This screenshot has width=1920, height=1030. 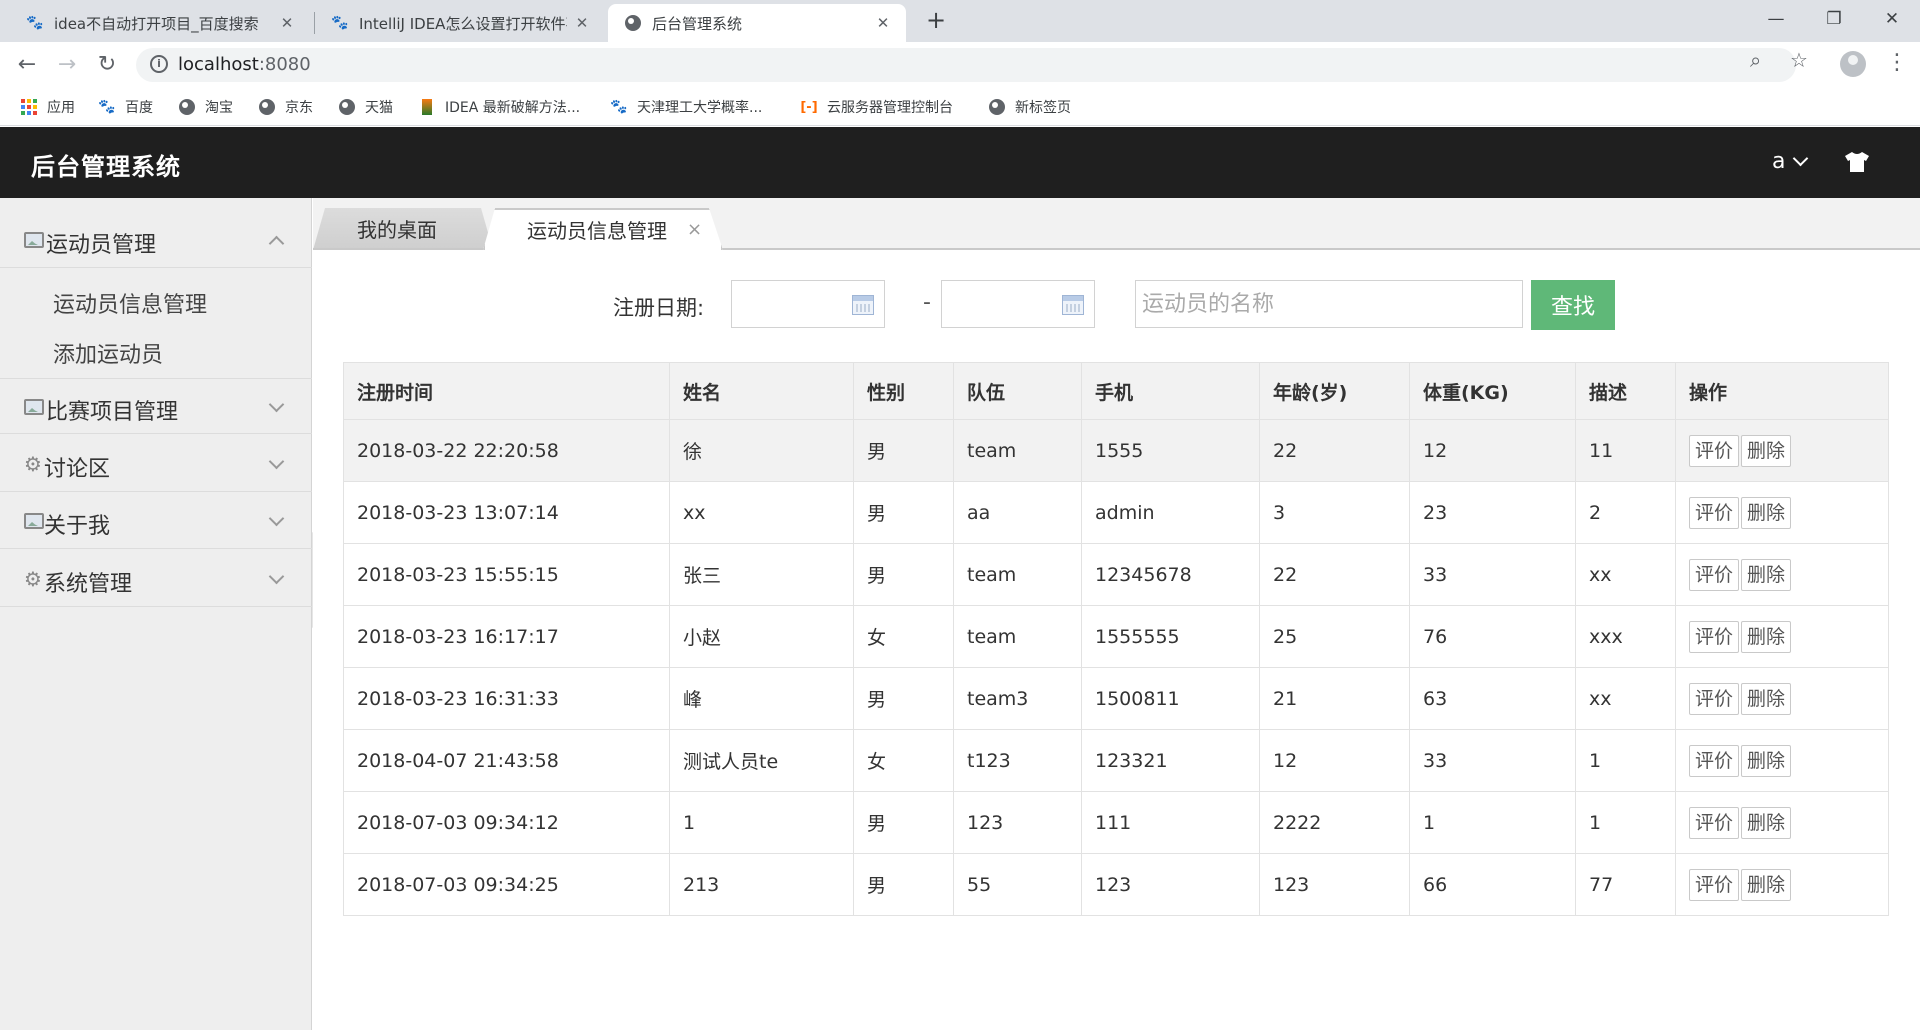 I want to click on sidebar-item-athlete-info: 运动员信息管理, so click(x=130, y=303).